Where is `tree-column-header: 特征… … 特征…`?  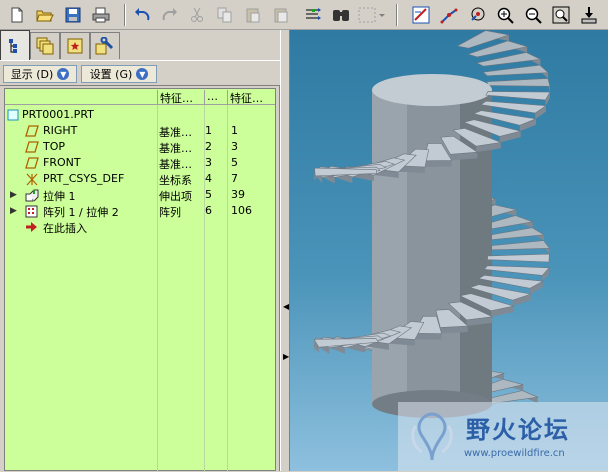
tree-column-header: 特征… … 特征… is located at coordinates (140, 97).